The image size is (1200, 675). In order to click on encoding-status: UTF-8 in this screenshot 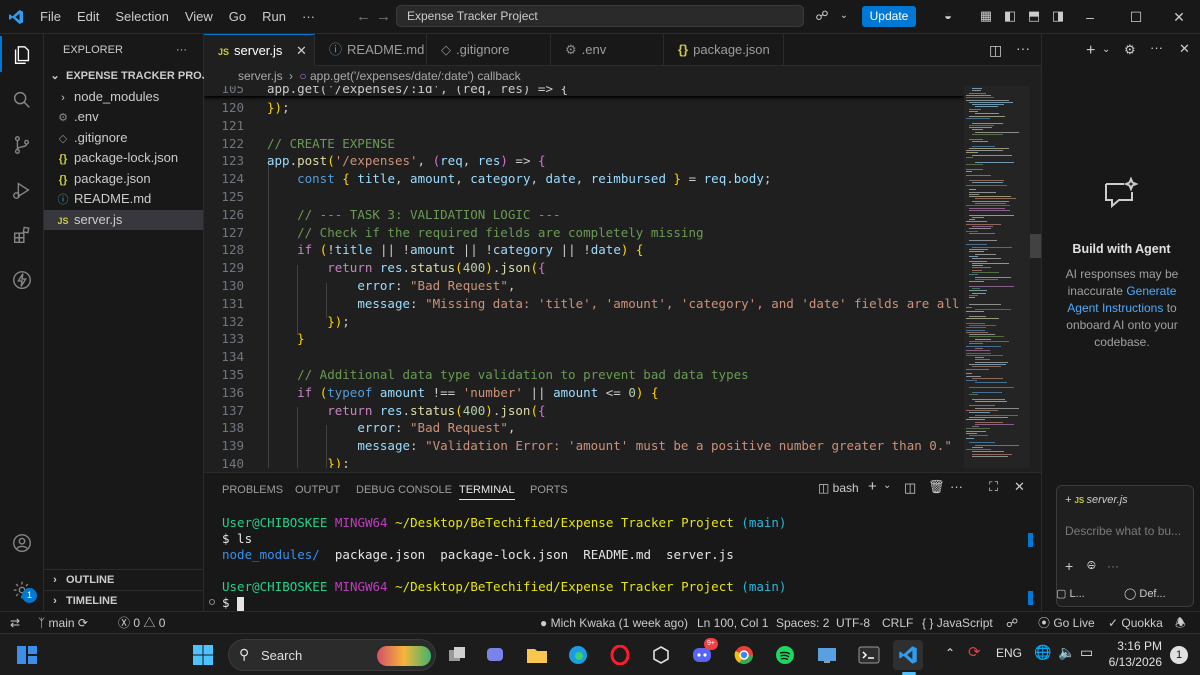, I will do `click(853, 623)`.